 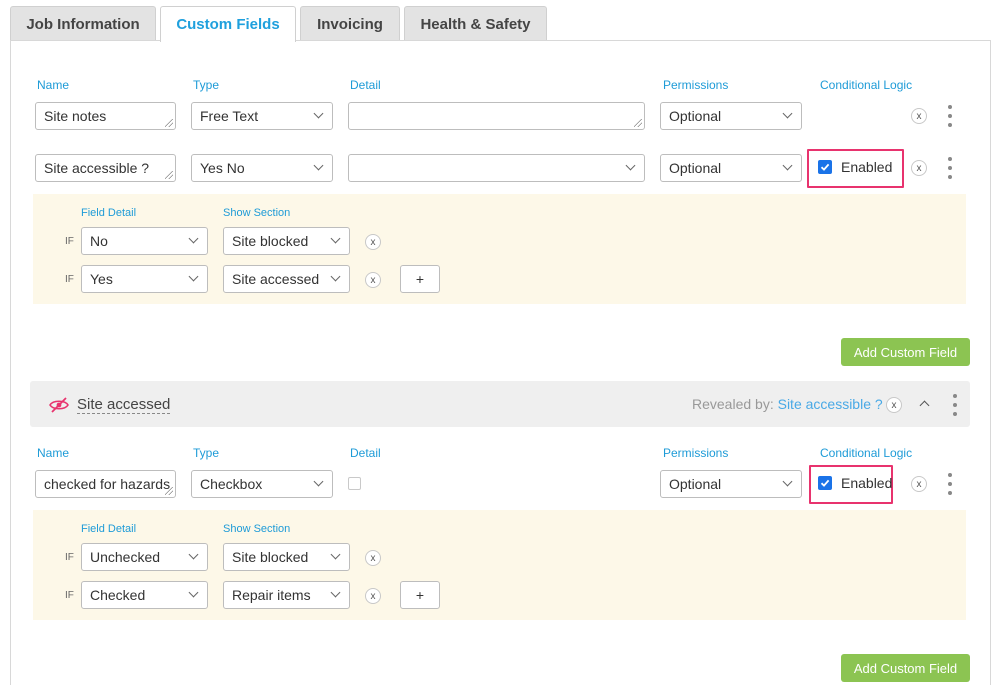 What do you see at coordinates (229, 116) in the screenshot?
I see `field-type-value: Free Text` at bounding box center [229, 116].